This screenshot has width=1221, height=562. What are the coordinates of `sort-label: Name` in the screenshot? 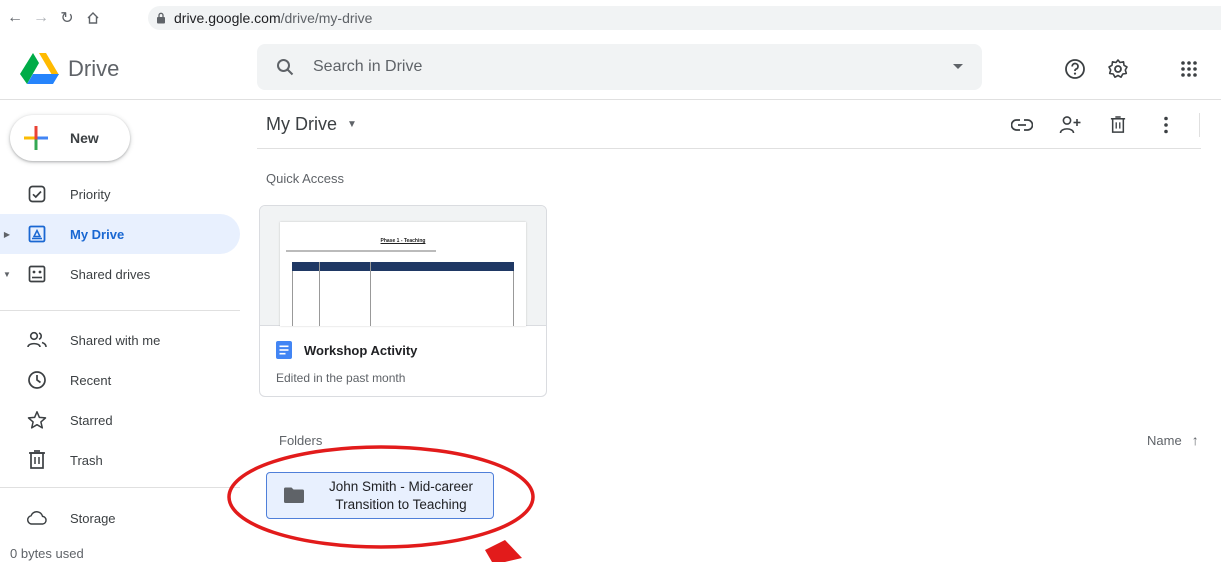 It's located at (1164, 440).